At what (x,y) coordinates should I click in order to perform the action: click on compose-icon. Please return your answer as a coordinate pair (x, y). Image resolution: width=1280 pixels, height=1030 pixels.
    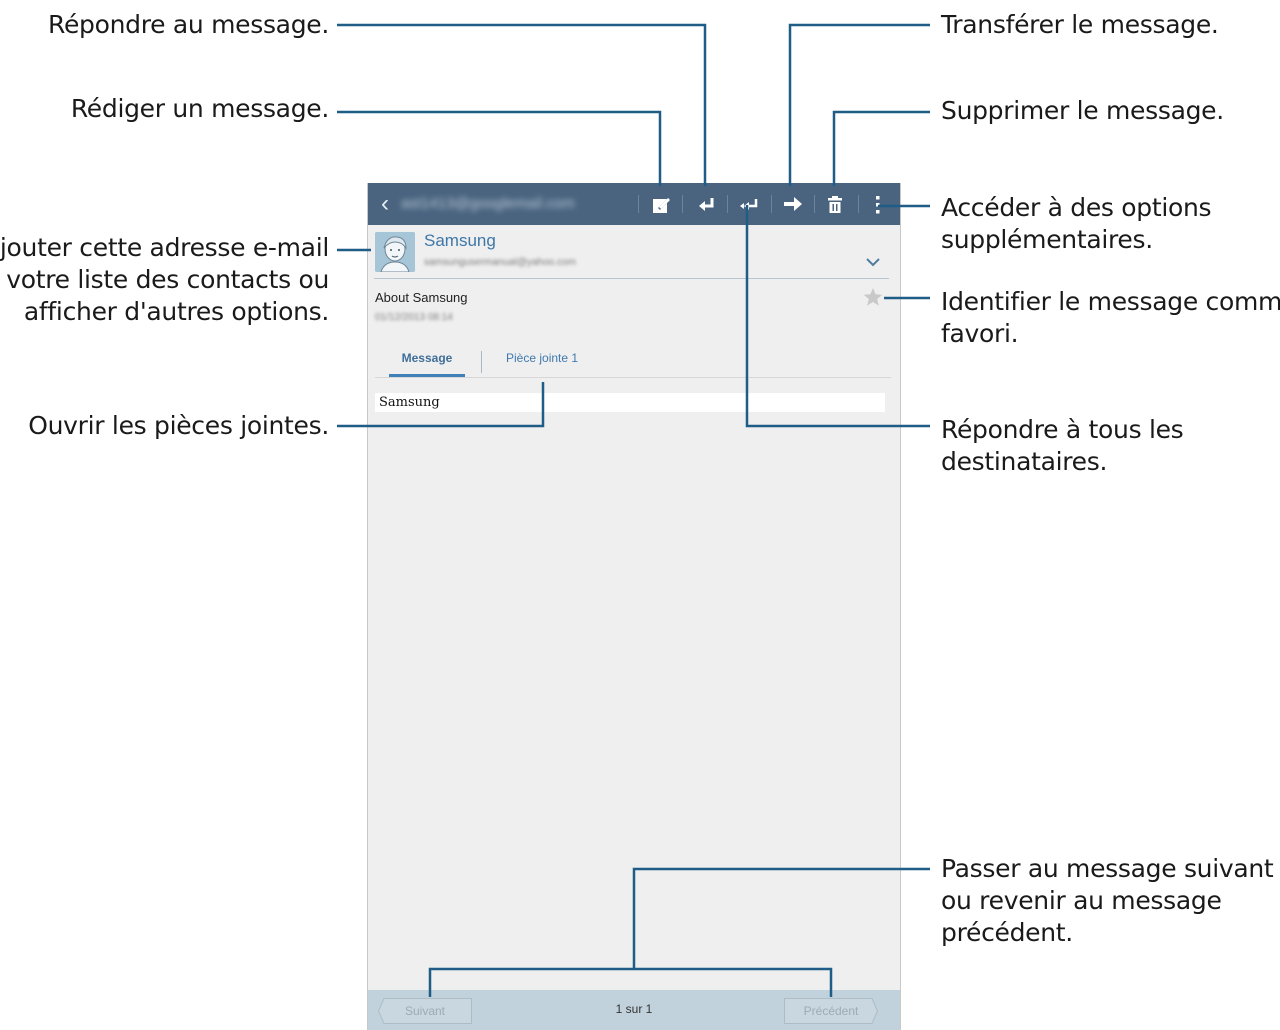
    Looking at the image, I should click on (661, 204).